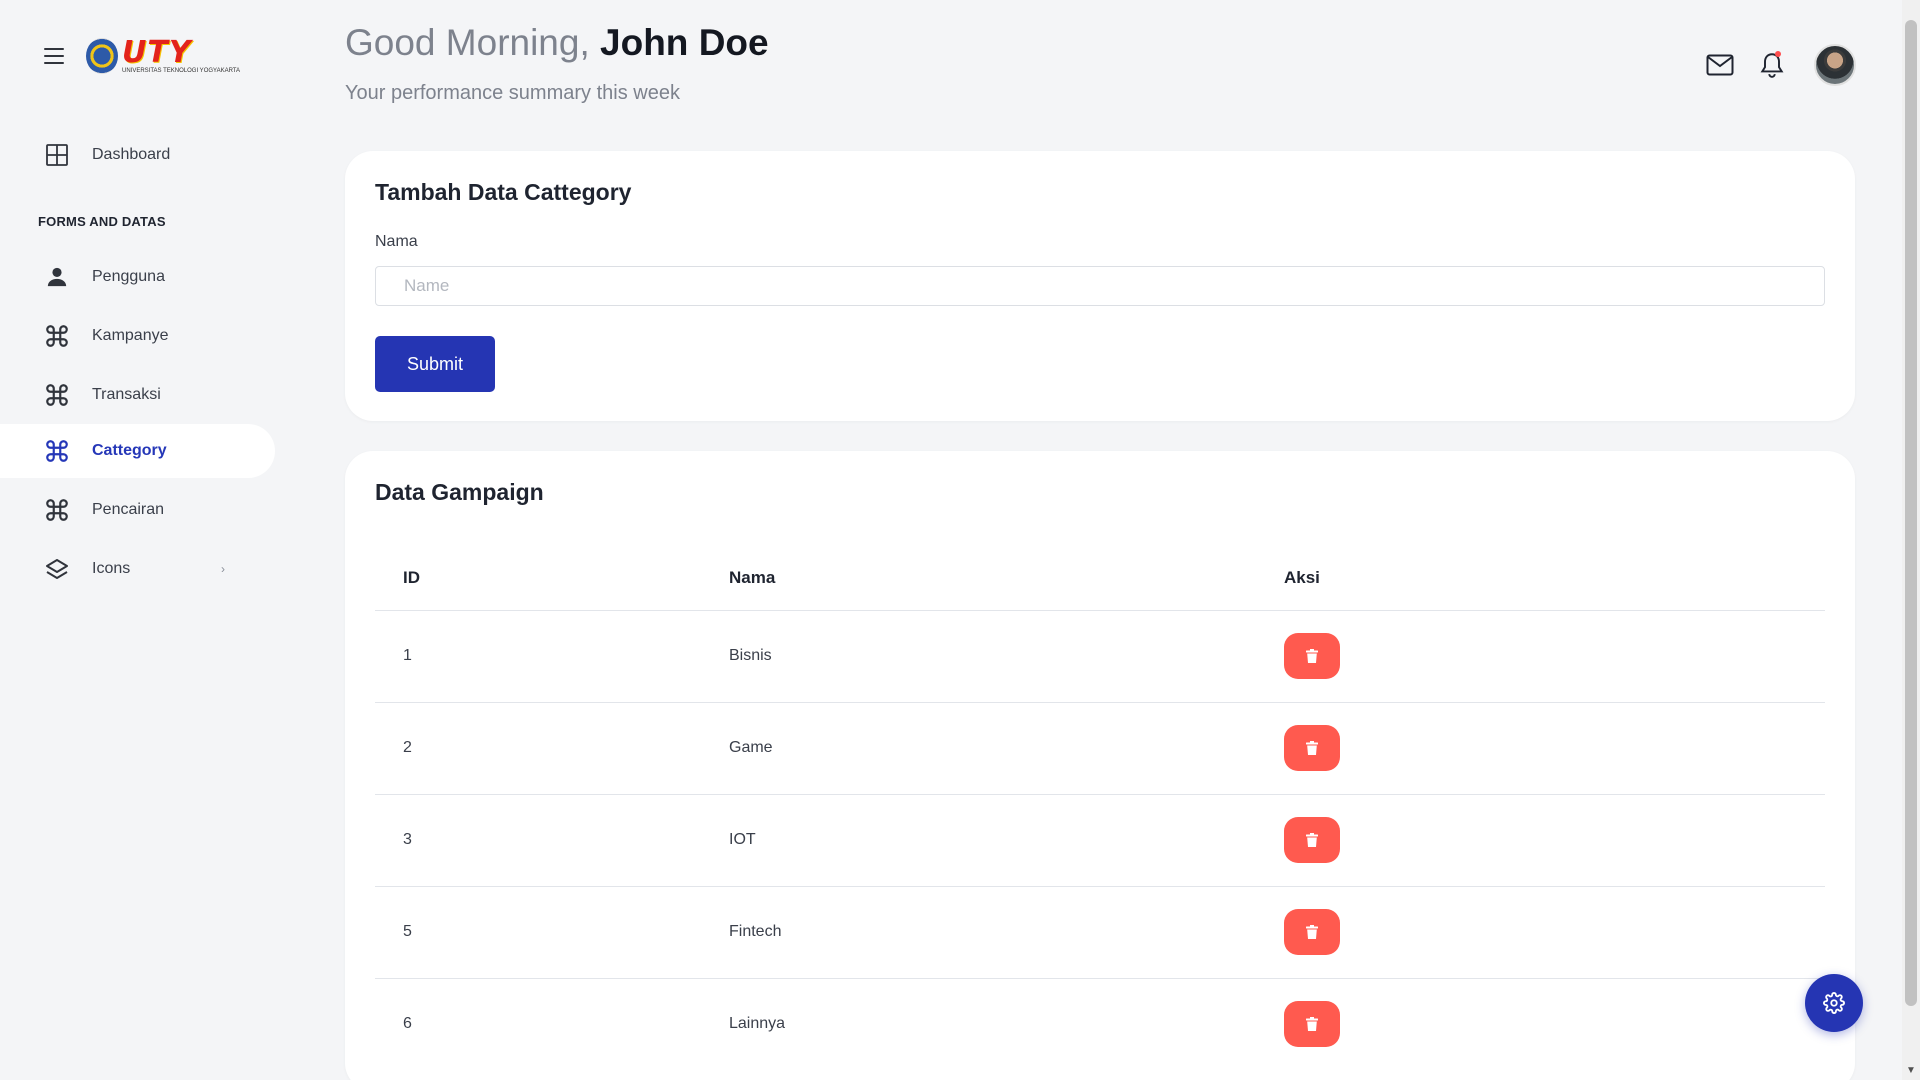 The width and height of the screenshot is (1920, 1080). I want to click on sidebar-item-icons: Icons ›, so click(137, 569).